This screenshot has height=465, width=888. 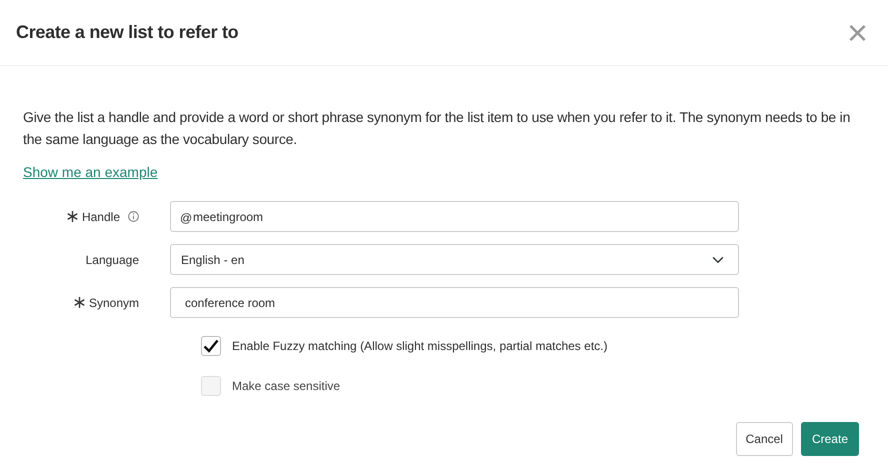 What do you see at coordinates (437, 128) in the screenshot?
I see `description-text: Give the list a handle and provide a word or short phrase synonym for the list item to use when you refer to it. The synonym needs to be in the same language as the vocabulary source.` at bounding box center [437, 128].